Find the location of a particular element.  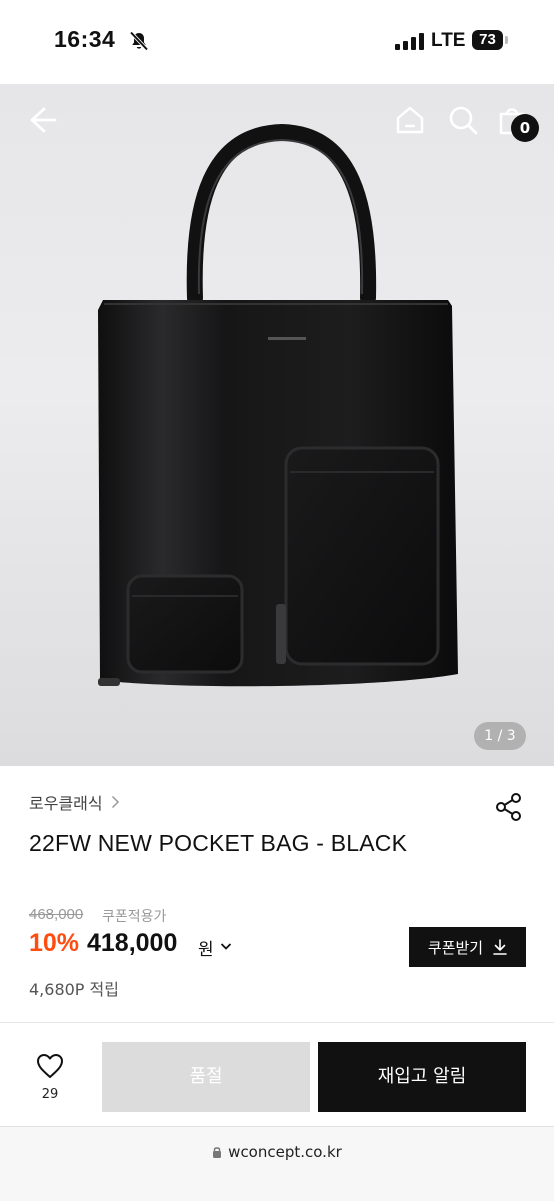

search-icon is located at coordinates (463, 120).